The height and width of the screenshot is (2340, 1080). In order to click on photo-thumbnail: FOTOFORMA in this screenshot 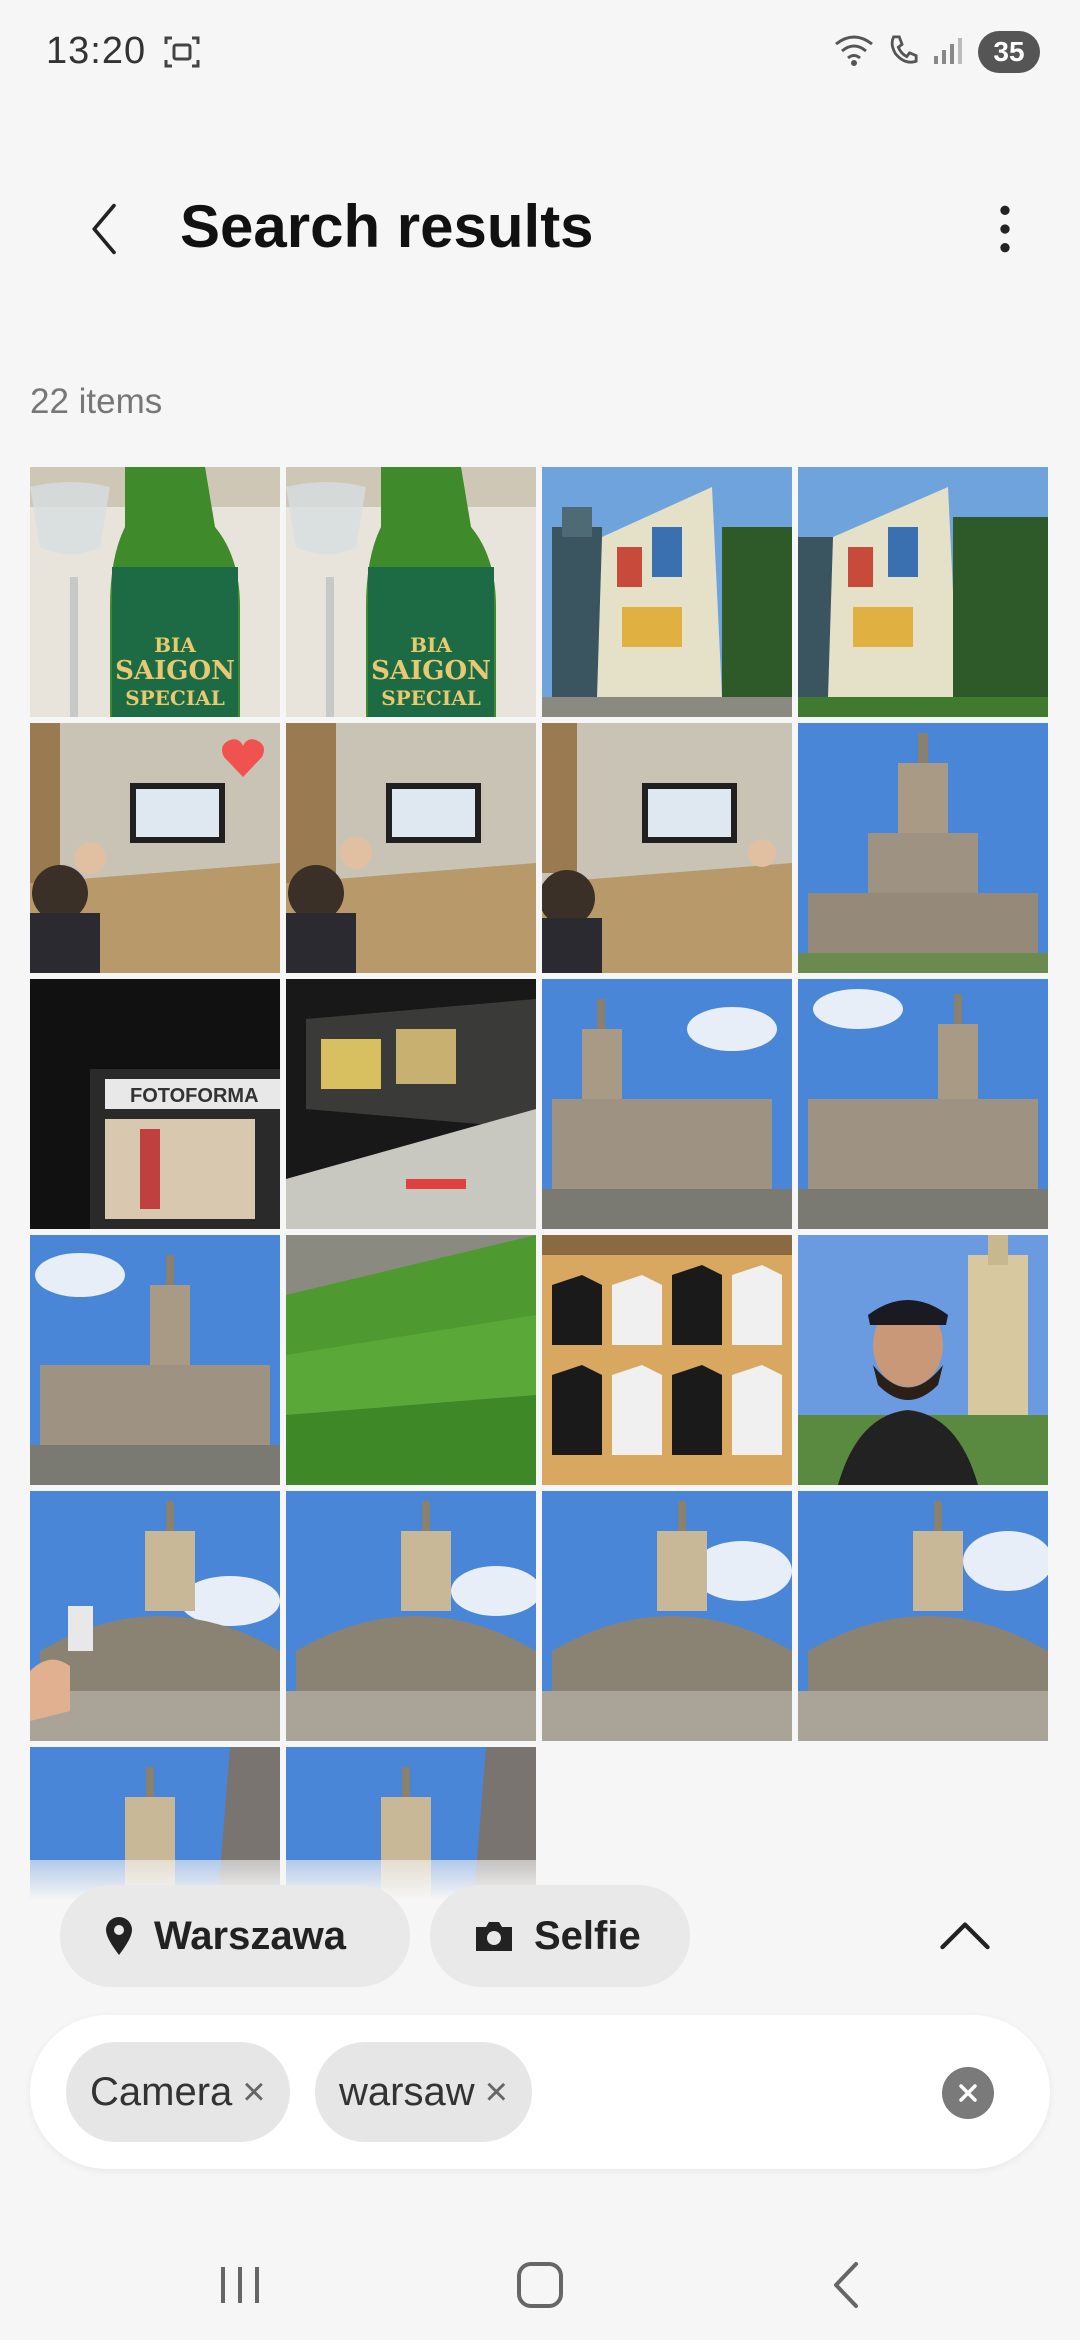, I will do `click(155, 1104)`.